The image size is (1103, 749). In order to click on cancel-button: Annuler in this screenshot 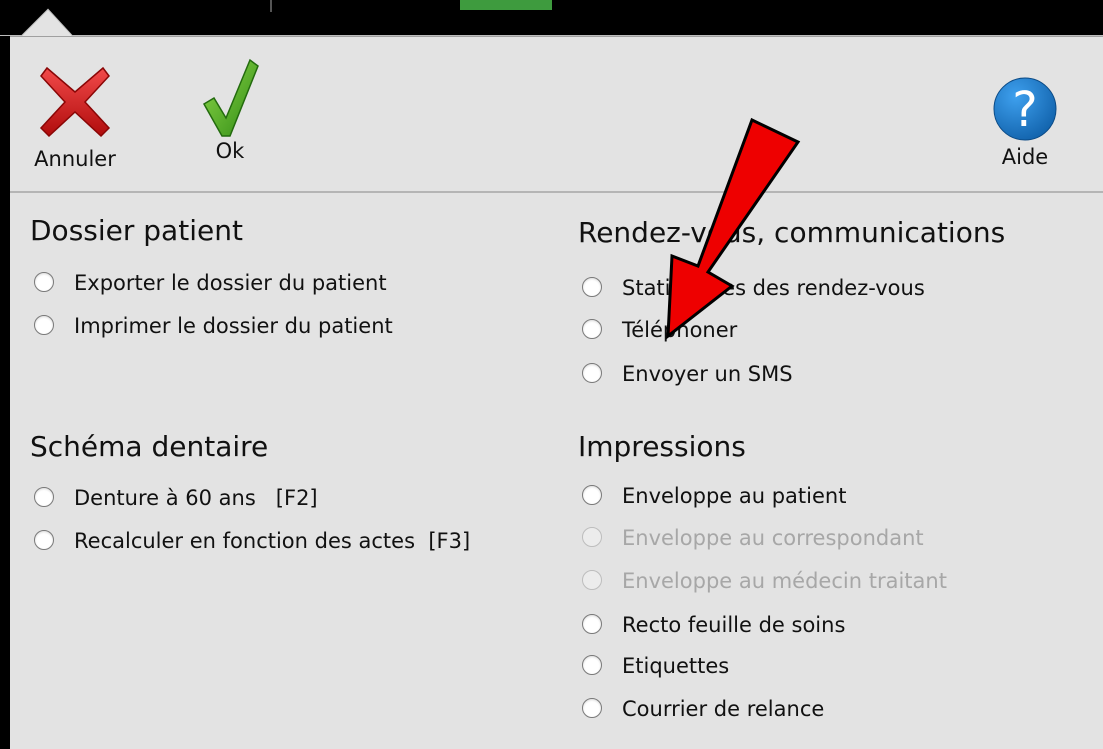, I will do `click(75, 117)`.